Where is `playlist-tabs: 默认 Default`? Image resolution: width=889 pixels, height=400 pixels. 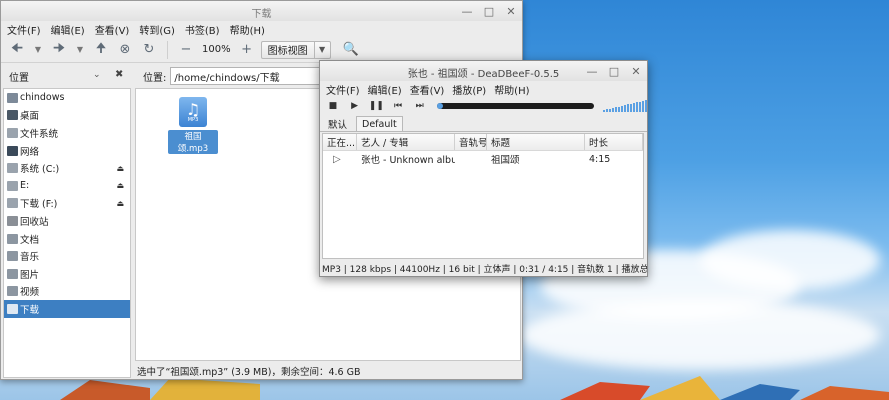 playlist-tabs: 默认 Default is located at coordinates (483, 124).